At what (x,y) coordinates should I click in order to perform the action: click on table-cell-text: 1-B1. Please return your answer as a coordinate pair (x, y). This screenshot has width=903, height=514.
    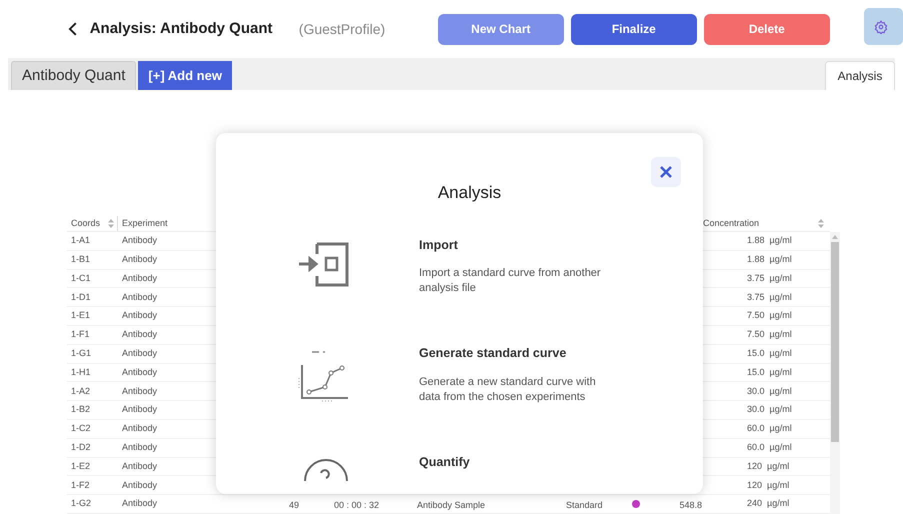
    Looking at the image, I should click on (81, 259).